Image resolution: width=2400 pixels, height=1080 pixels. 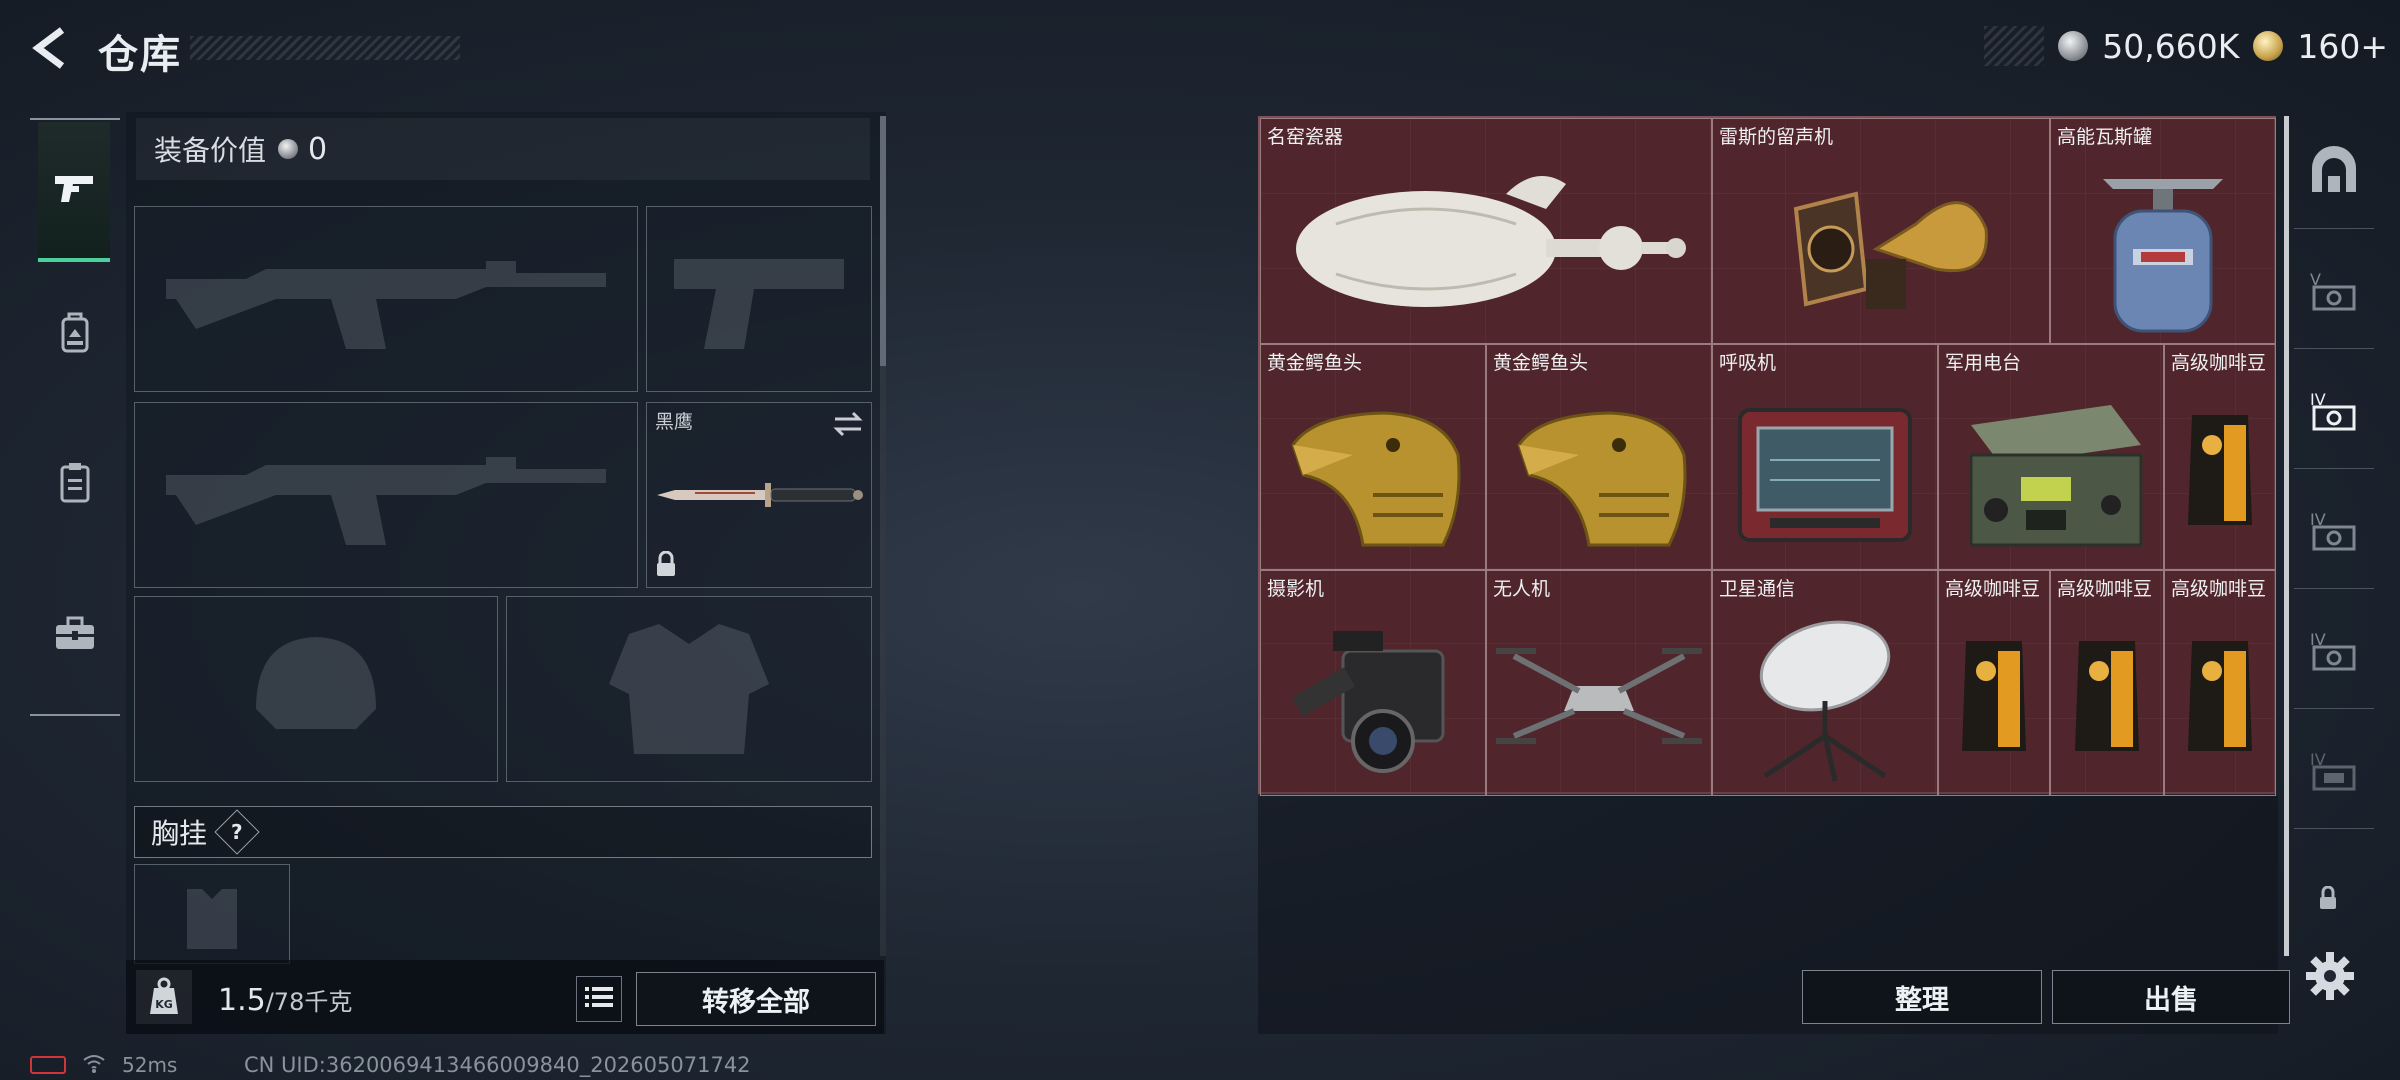 What do you see at coordinates (497, 1065) in the screenshot?
I see `user-uid: CN UID:3620069413466009840_202605071742` at bounding box center [497, 1065].